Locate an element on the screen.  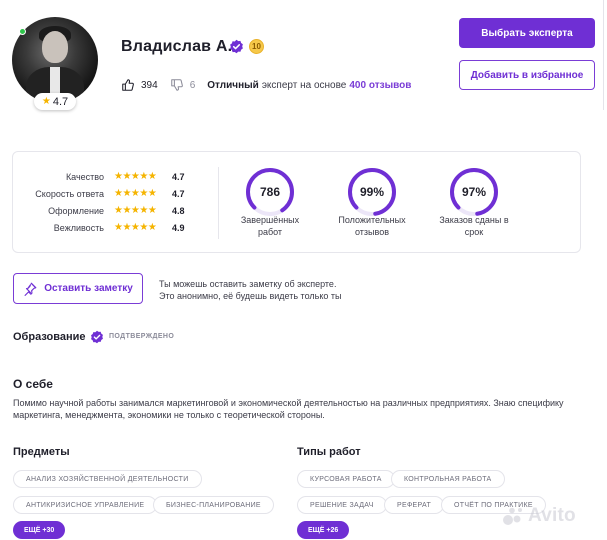
metric-value-quality: 4.7 is located at coordinates (178, 177).